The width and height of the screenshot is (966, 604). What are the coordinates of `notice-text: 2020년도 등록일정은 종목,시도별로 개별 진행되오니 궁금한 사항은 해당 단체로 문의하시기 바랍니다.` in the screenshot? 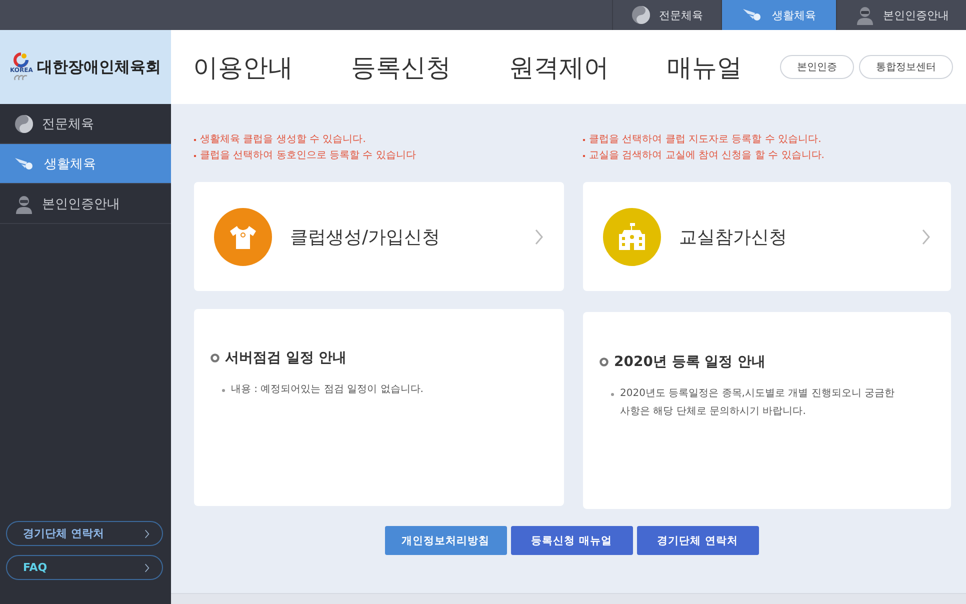 It's located at (758, 403).